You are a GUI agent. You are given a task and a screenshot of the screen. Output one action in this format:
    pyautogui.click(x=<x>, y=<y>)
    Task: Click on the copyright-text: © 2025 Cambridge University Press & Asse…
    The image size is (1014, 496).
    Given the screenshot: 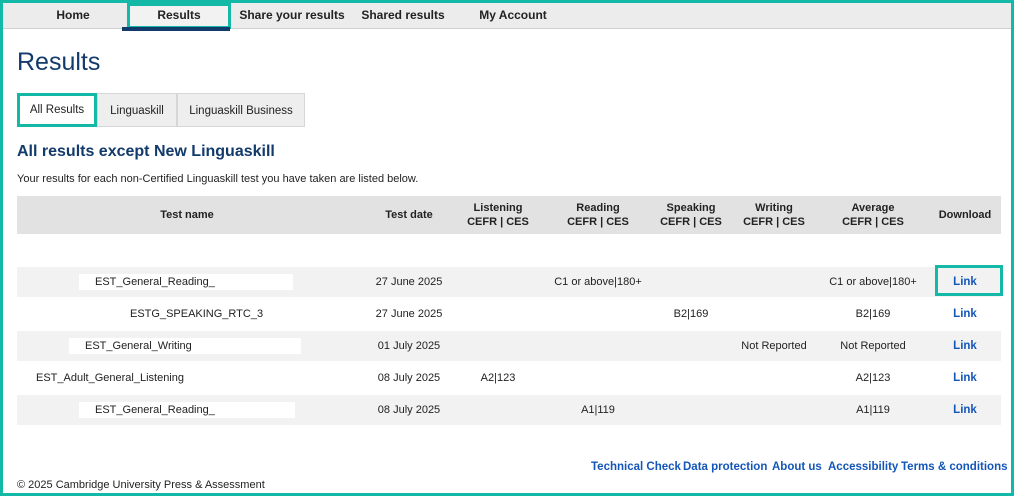 What is the action you would take?
    pyautogui.click(x=141, y=485)
    